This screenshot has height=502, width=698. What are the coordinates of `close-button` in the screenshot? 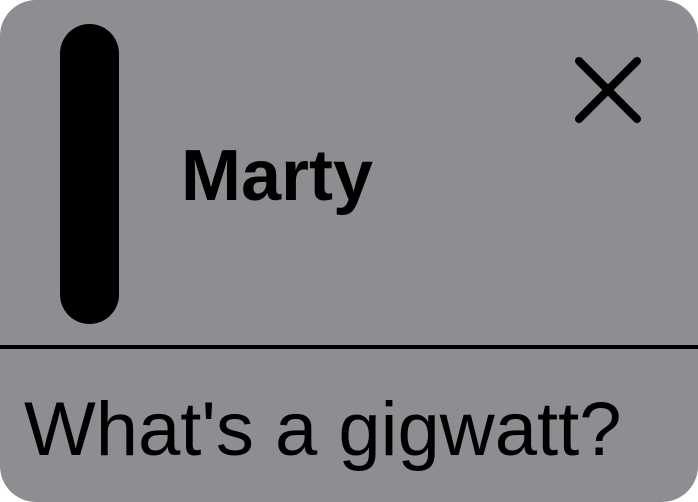 It's located at (608, 90).